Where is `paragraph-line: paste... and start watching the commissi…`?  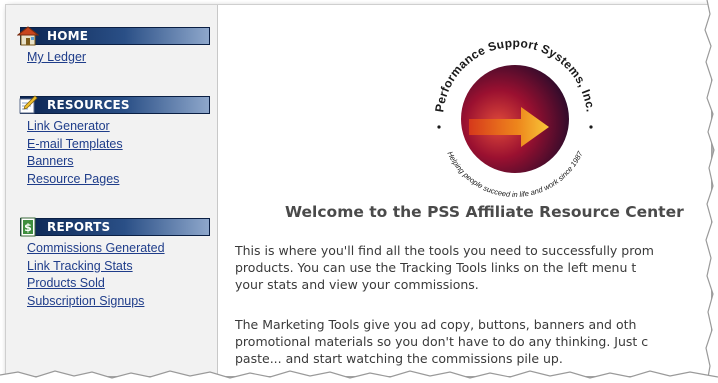
paragraph-line: paste... and start watching the commissi… is located at coordinates (399, 358).